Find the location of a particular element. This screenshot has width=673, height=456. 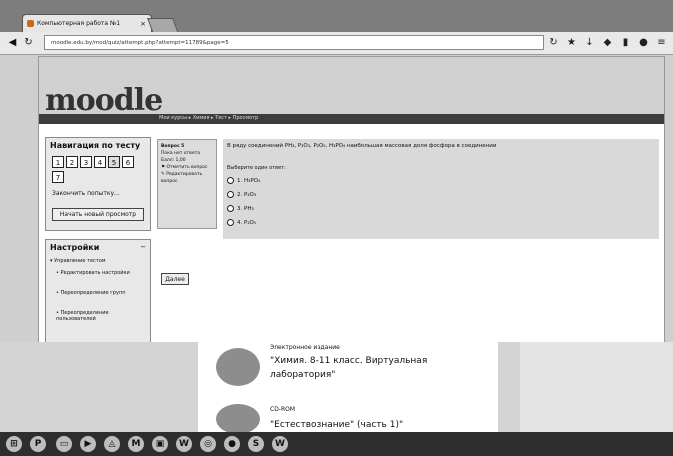

settings-item-quiz-admin: ▾ Управление тестом is located at coordinates (78, 261).